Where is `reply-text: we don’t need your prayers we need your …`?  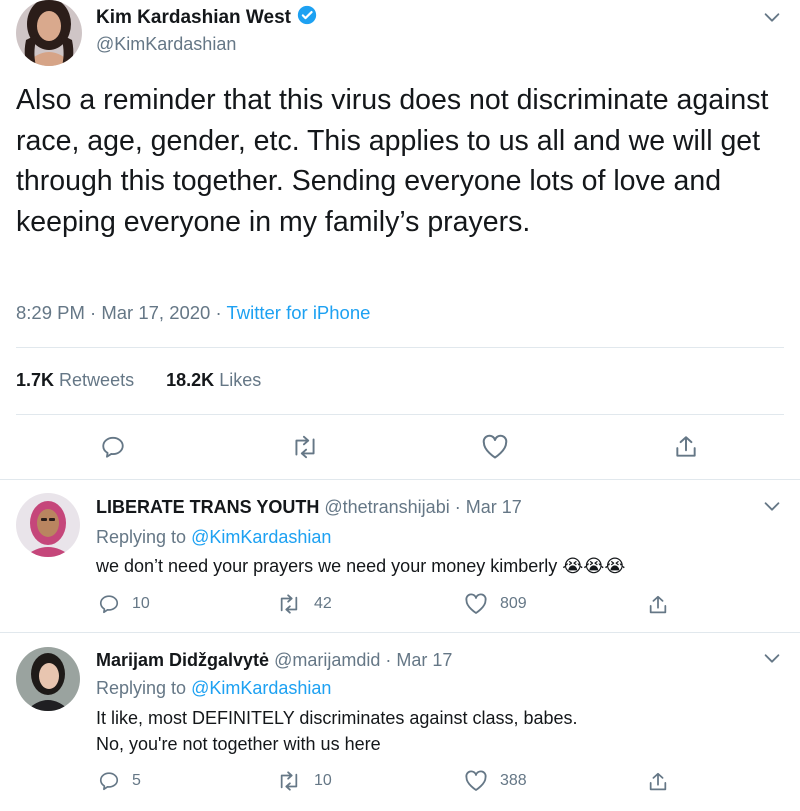 reply-text: we don’t need your prayers we need your … is located at coordinates (360, 566).